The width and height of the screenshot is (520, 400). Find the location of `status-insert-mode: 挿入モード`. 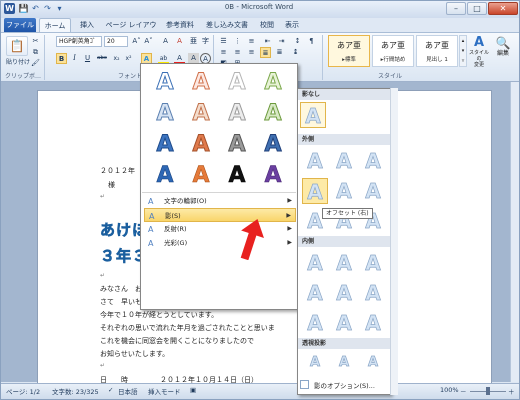

status-insert-mode: 挿入モード is located at coordinates (164, 391).